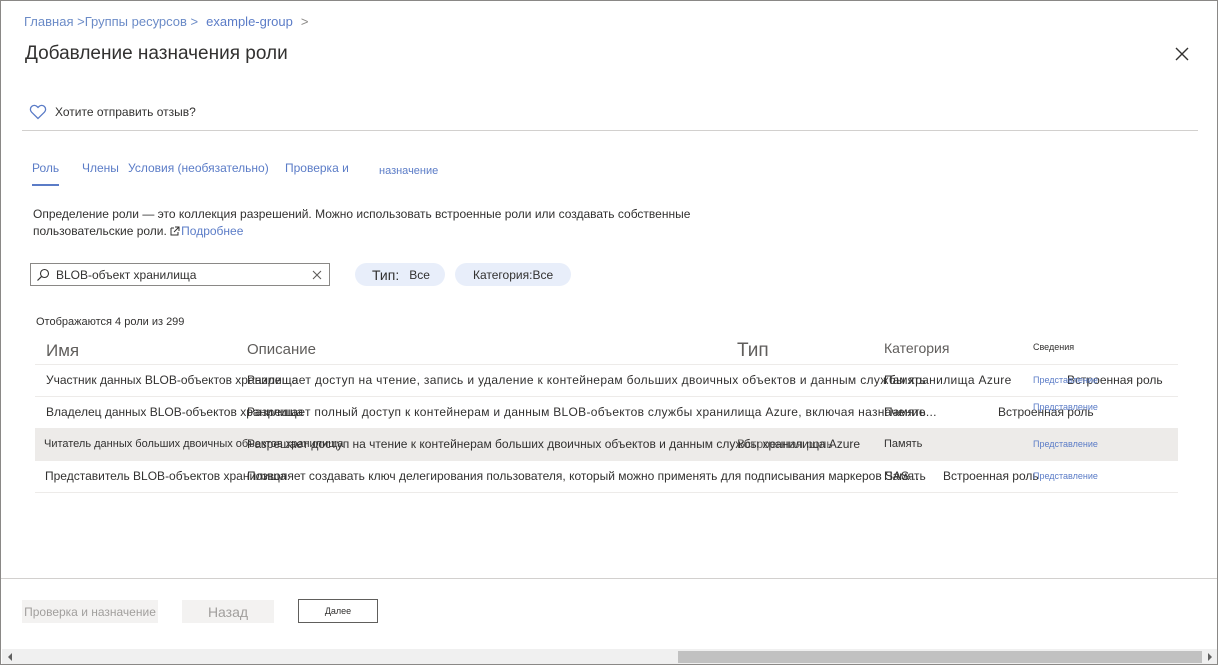 The image size is (1218, 665). Describe the element at coordinates (753, 351) in the screenshot. I see `column-header-type: Тип` at that location.